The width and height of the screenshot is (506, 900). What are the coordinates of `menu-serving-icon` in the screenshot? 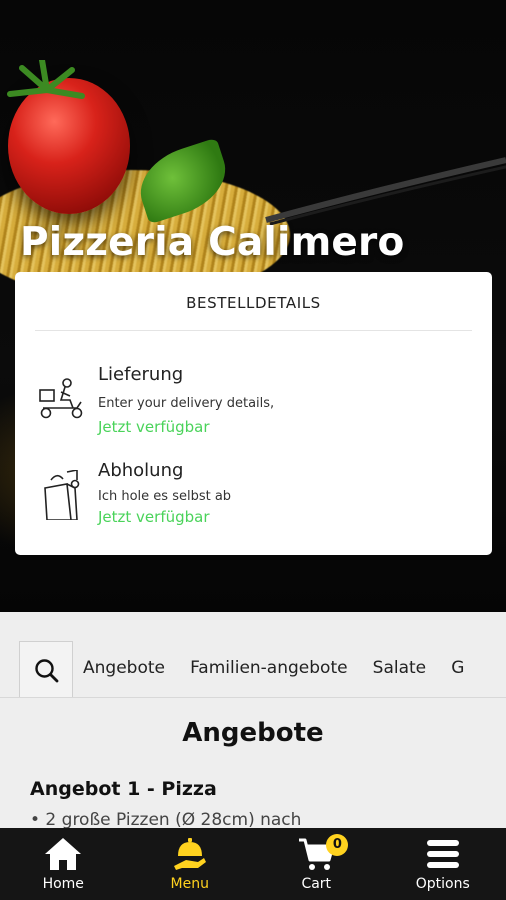 It's located at (189, 854).